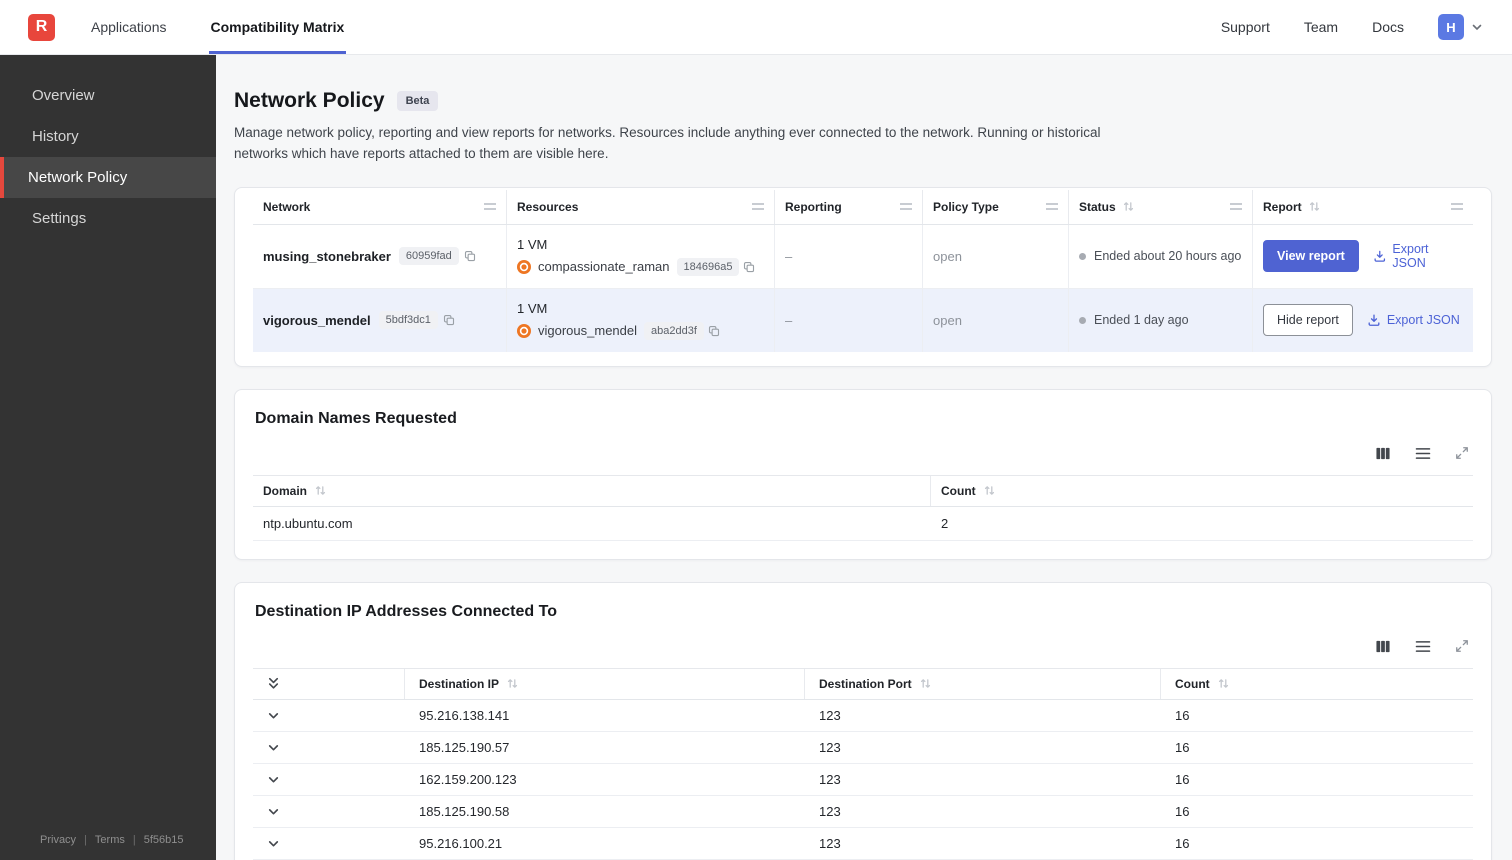 This screenshot has height=860, width=1512. I want to click on resource-name: vigorous_mendel, so click(588, 331).